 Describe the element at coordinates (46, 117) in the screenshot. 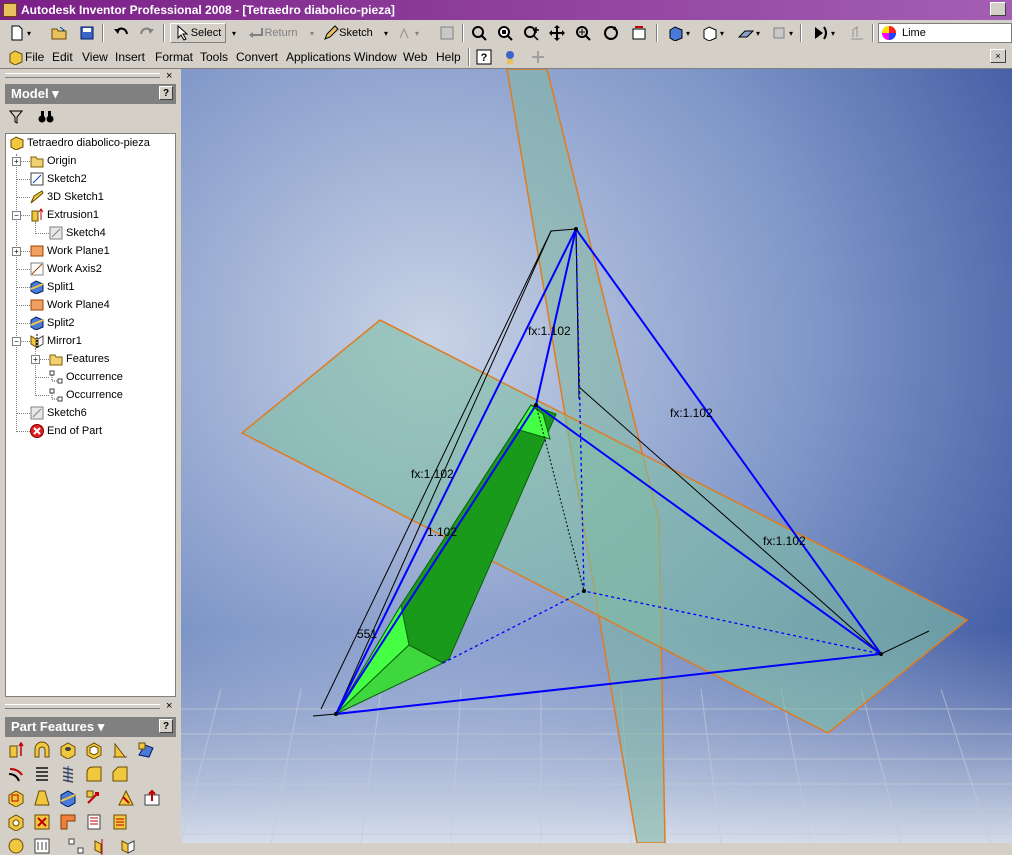

I see `find-binoculars-icon` at that location.